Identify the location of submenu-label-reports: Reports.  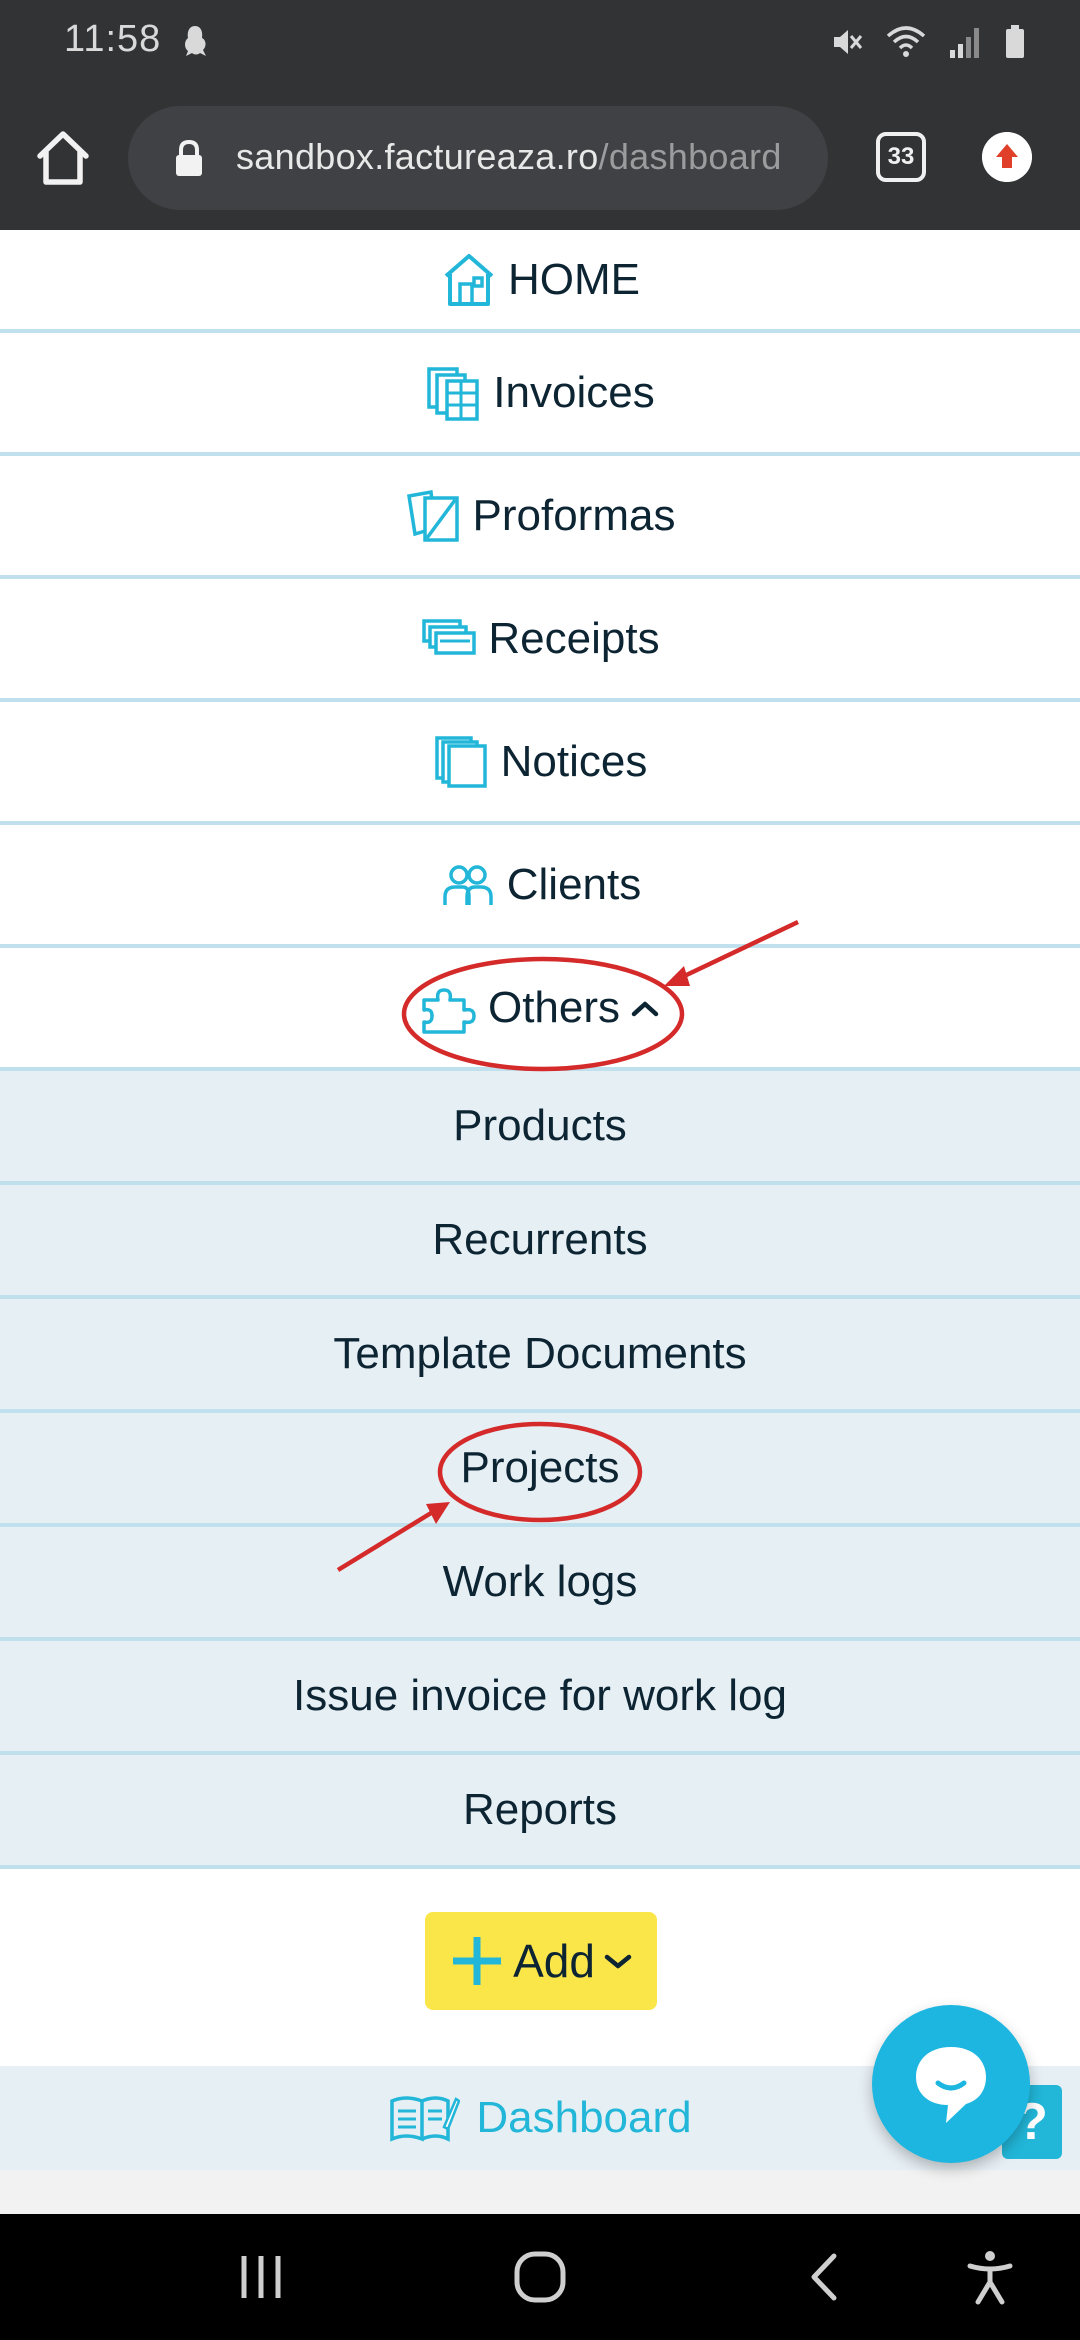
(540, 1809).